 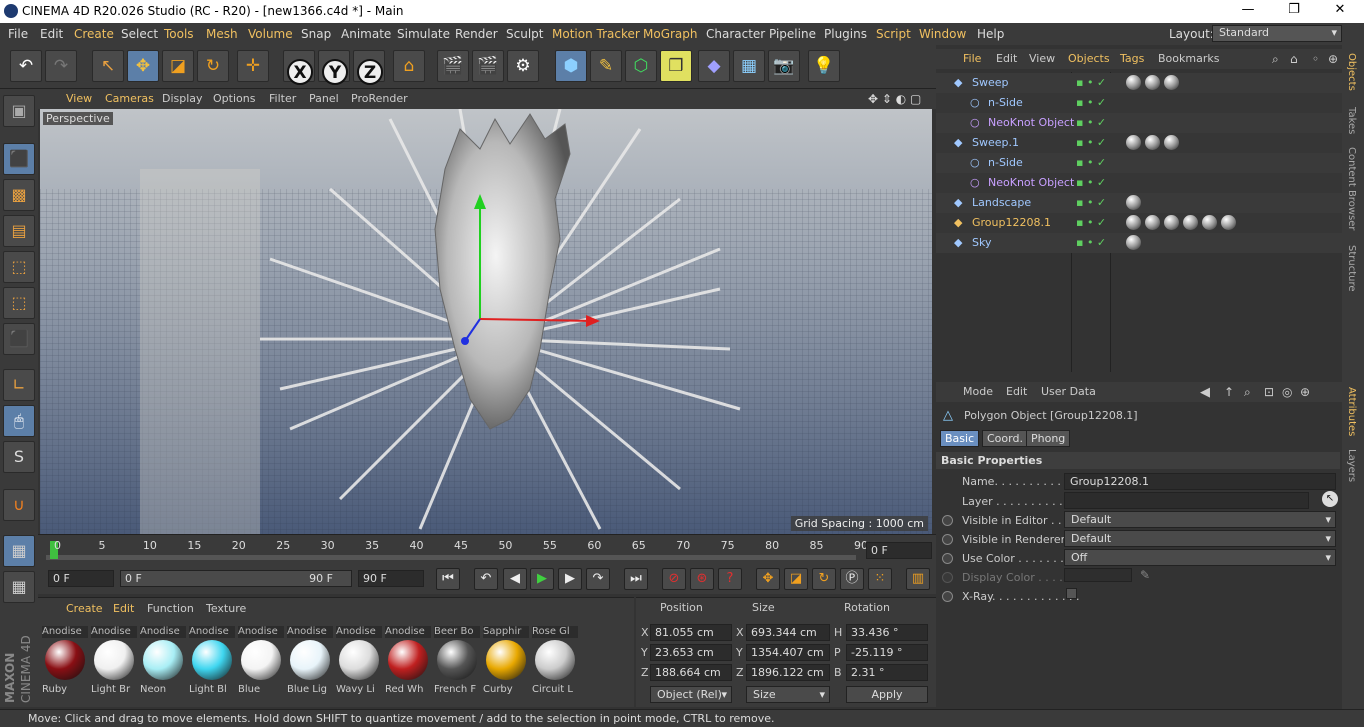 I want to click on display-color-swatch, so click(x=1098, y=575).